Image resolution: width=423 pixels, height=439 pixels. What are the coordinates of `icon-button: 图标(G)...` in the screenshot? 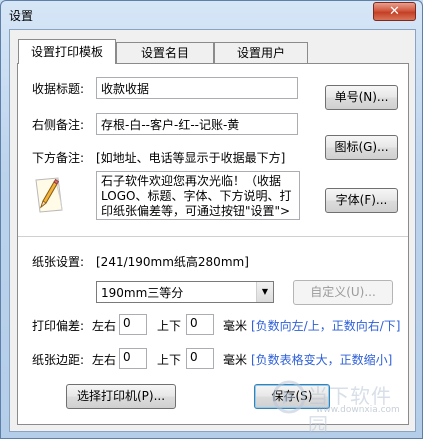 It's located at (361, 147).